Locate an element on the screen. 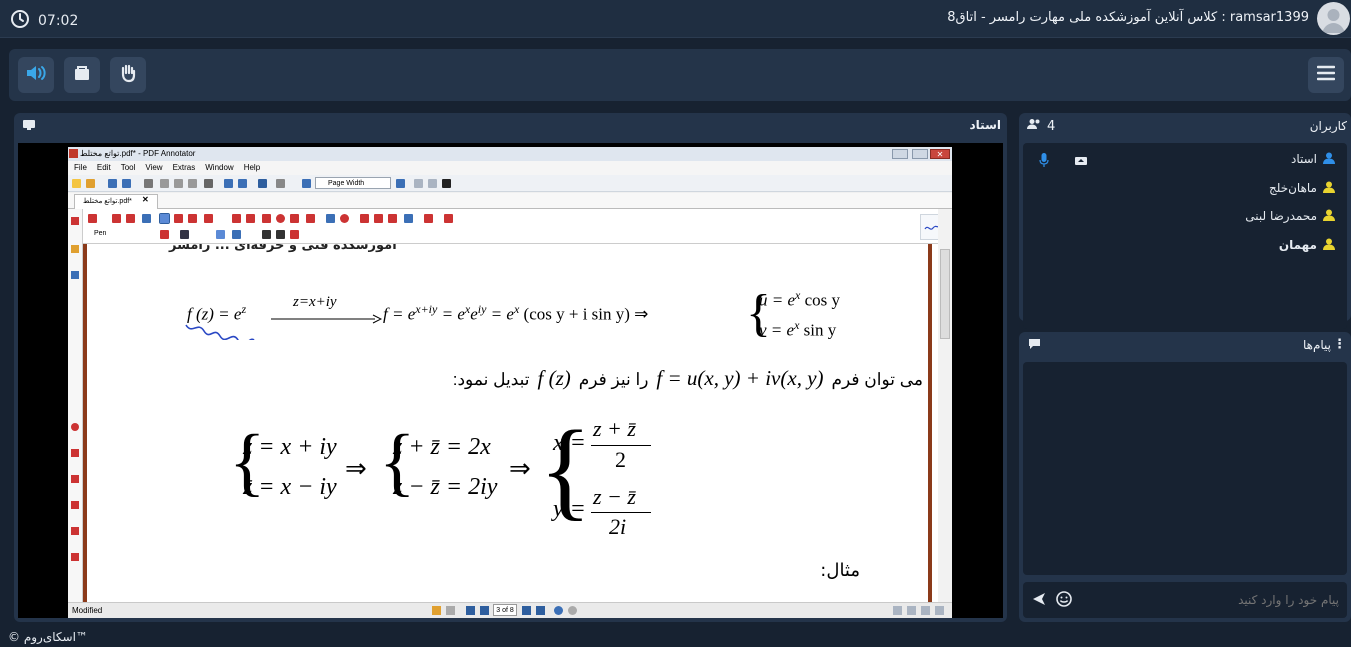 The width and height of the screenshot is (1351, 647). more-options-icon: ⋮ is located at coordinates (1339, 344).